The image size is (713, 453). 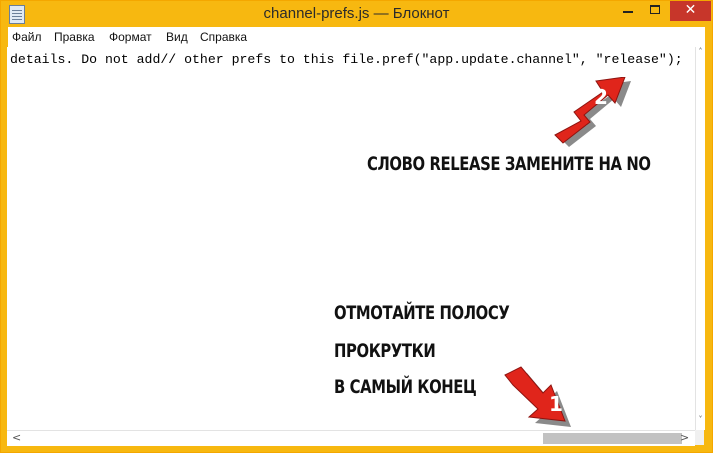 What do you see at coordinates (700, 51) in the screenshot?
I see `scroll-up-icon: ˄` at bounding box center [700, 51].